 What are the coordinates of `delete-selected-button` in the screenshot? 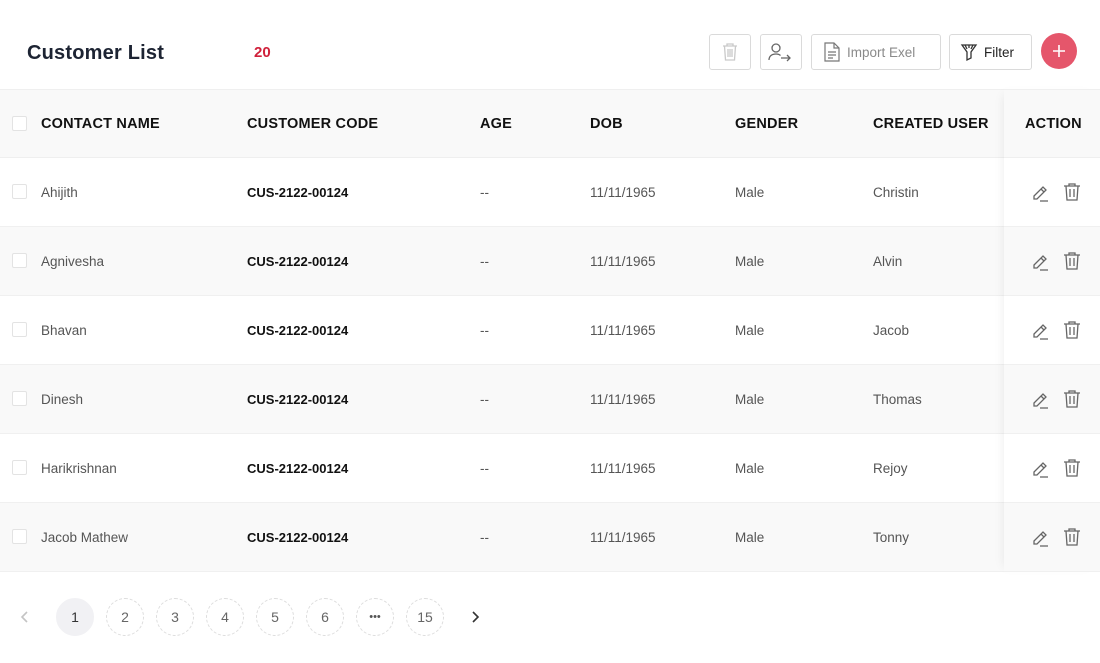 It's located at (730, 52).